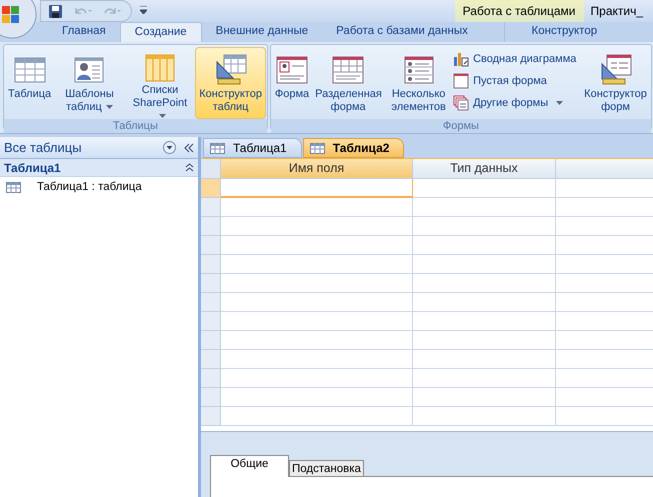 The height and width of the screenshot is (497, 653). Describe the element at coordinates (249, 466) in the screenshot. I see `property-tab: Общие` at that location.